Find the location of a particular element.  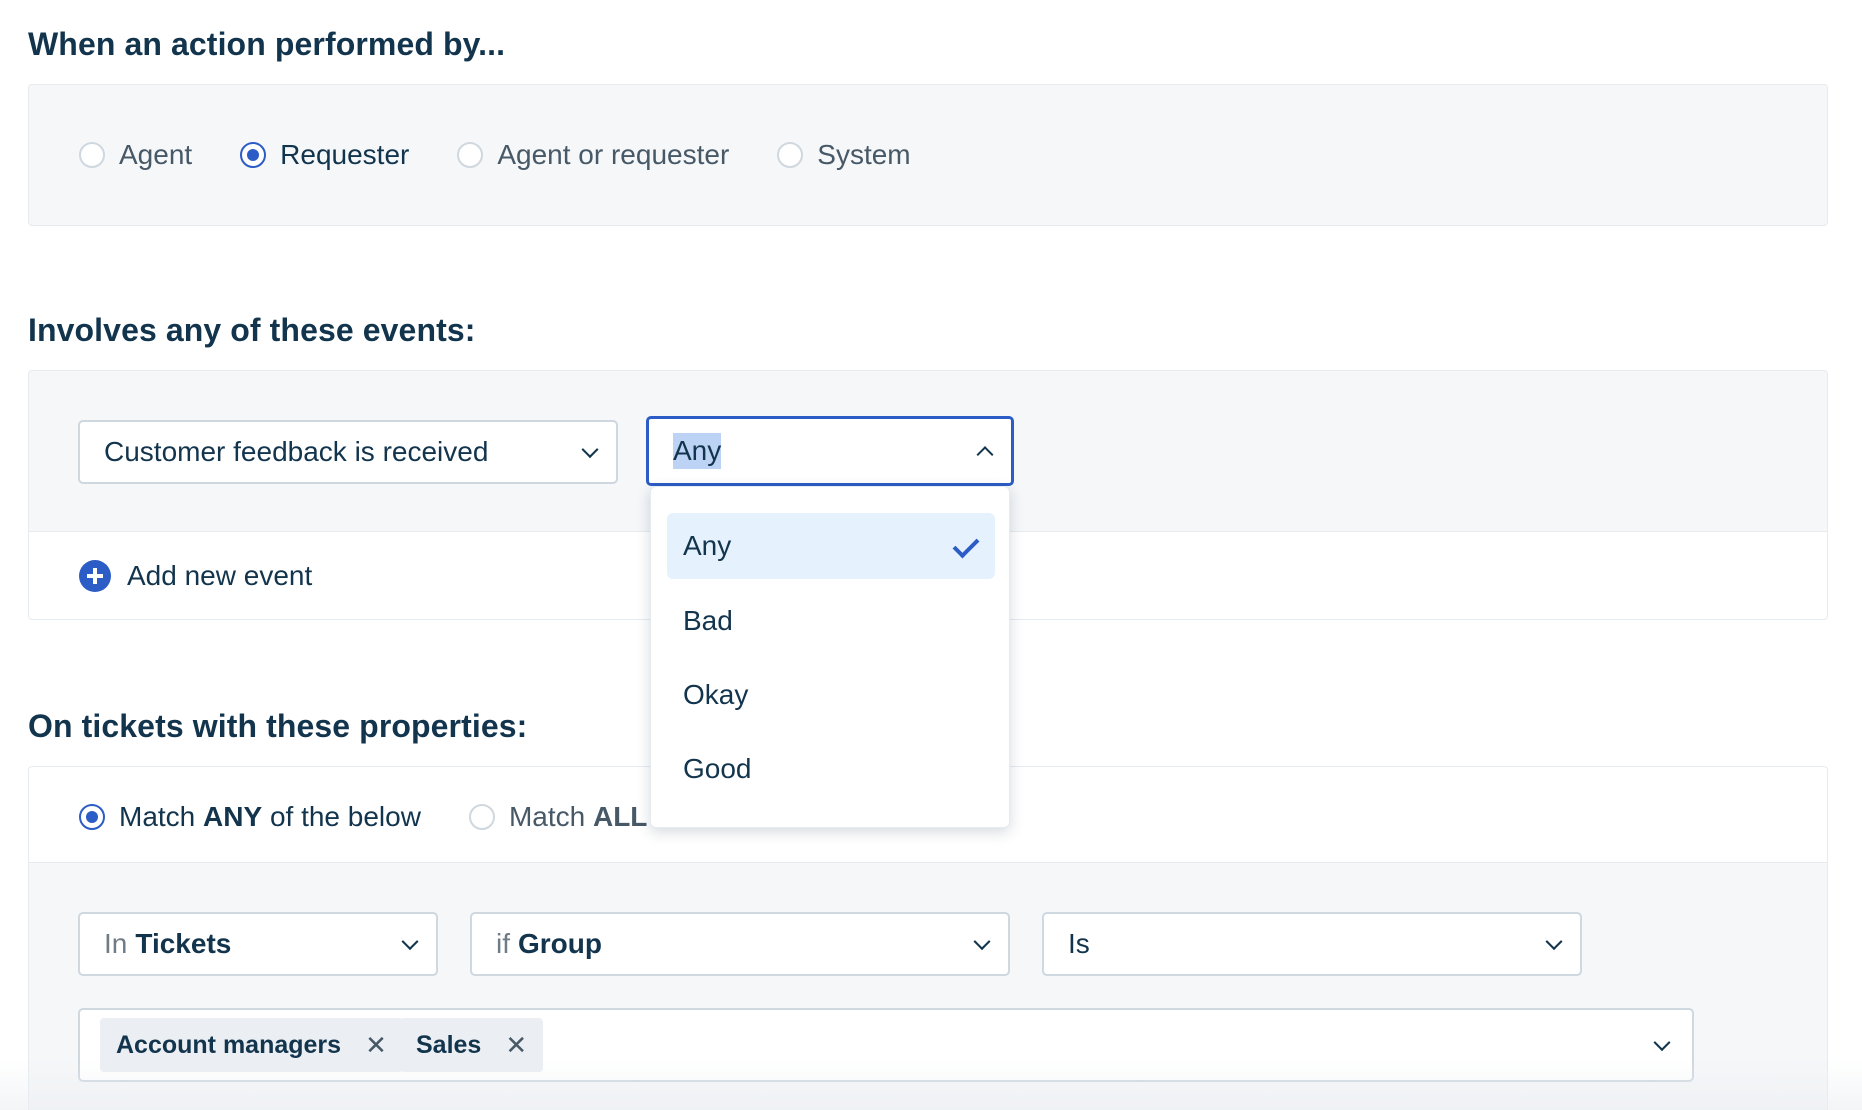

tag-account-managers: Account managers ✕ is located at coordinates (251, 1045).